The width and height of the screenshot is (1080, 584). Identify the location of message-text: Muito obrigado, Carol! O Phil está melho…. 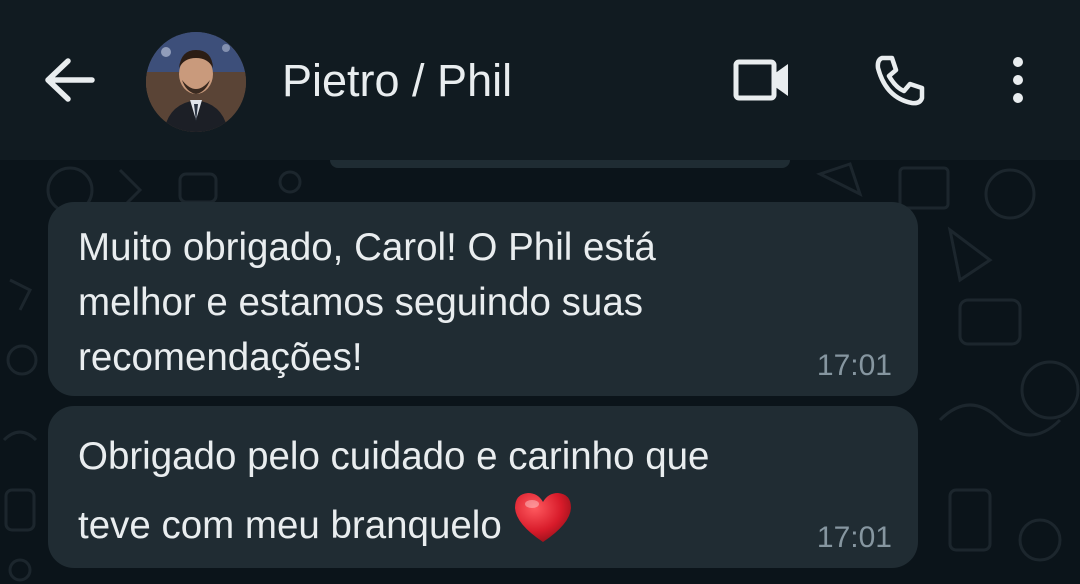
(367, 302).